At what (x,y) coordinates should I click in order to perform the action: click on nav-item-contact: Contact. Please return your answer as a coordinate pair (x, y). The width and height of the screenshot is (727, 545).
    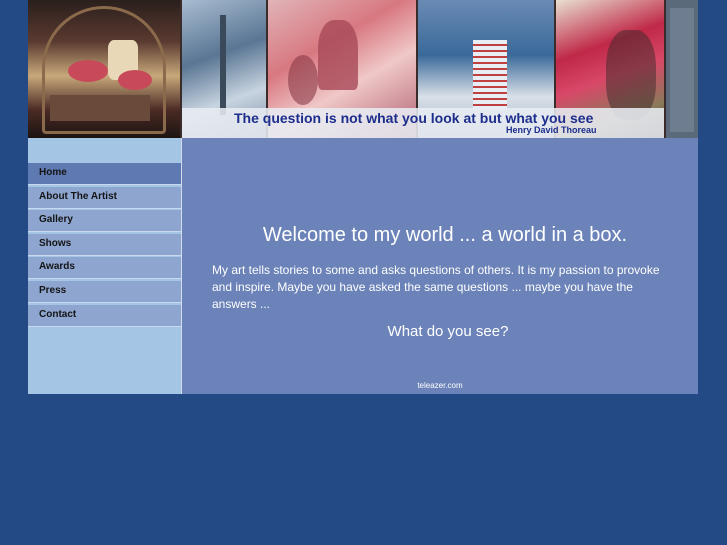
    Looking at the image, I should click on (104, 315).